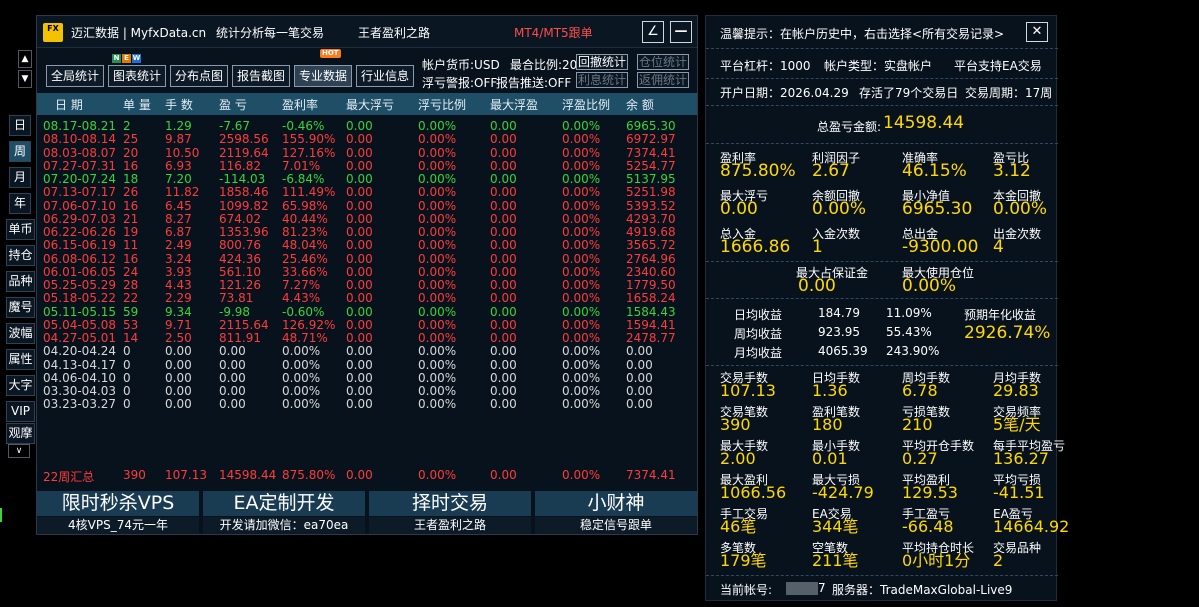 The image size is (1199, 607). I want to click on avg-cell: 923.95, so click(839, 332).